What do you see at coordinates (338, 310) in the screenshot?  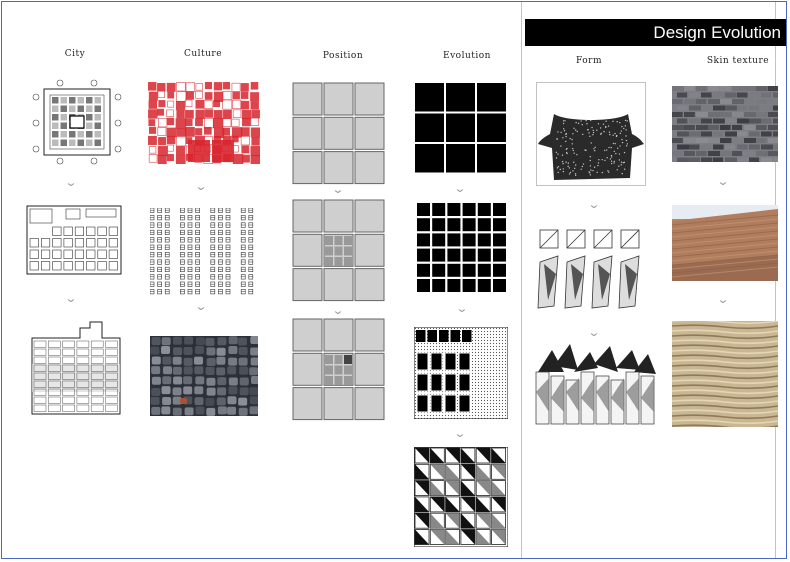 I see `arrow-position-2: ⌄` at bounding box center [338, 310].